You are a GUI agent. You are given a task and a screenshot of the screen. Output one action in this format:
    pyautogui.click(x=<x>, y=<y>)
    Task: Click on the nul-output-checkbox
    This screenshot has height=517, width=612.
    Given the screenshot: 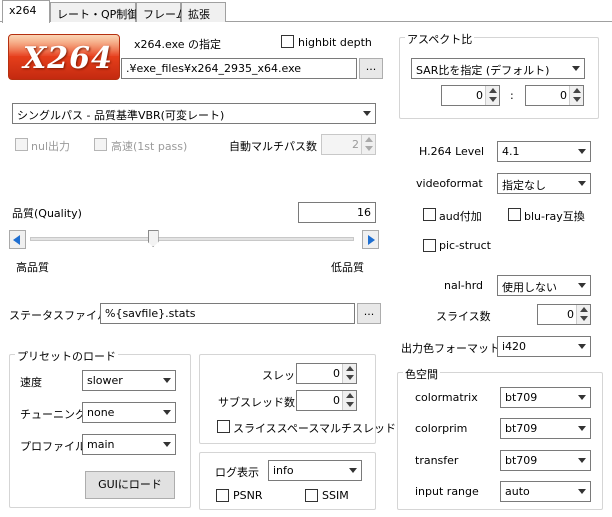 What is the action you would take?
    pyautogui.click(x=21, y=144)
    